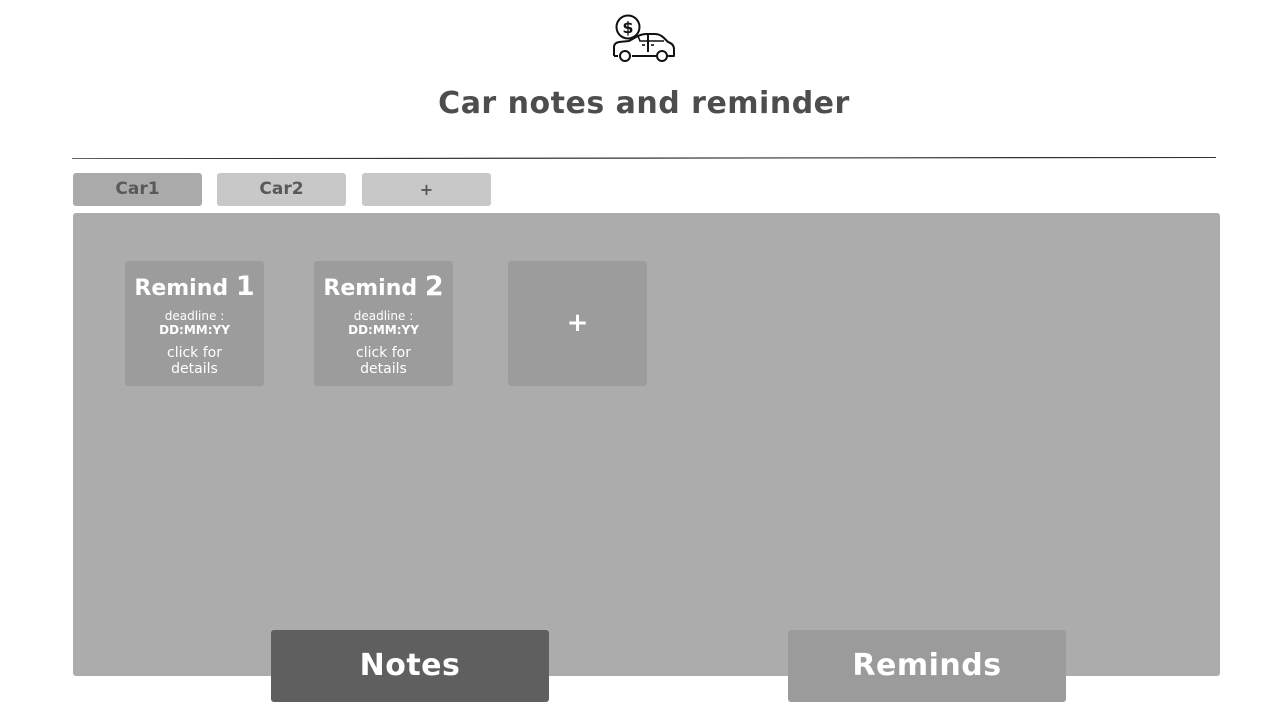 Image resolution: width=1280 pixels, height=720 pixels. Describe the element at coordinates (410, 666) in the screenshot. I see `notes-button: Notes` at that location.